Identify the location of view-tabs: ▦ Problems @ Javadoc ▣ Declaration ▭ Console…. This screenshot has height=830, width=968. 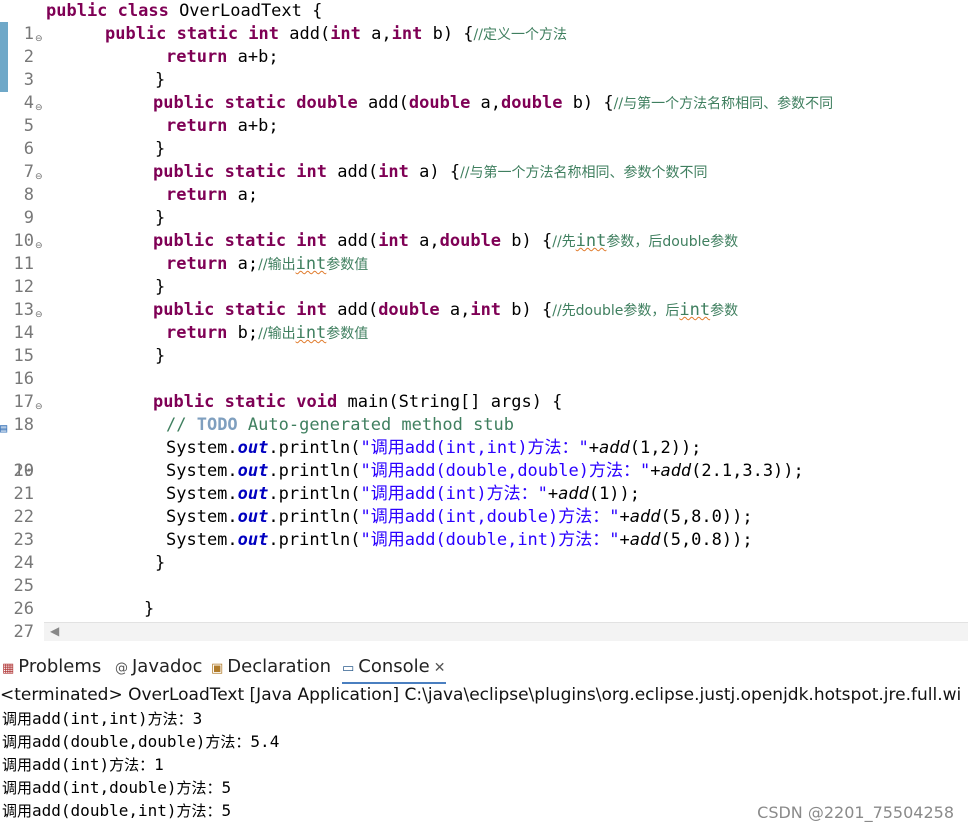
(484, 668).